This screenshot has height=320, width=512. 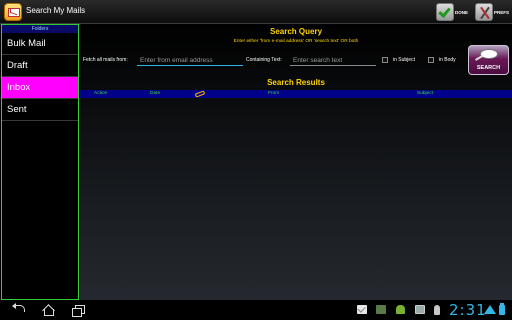 I want to click on action-bar: Search My Mails DONE PREFS, so click(x=256, y=12).